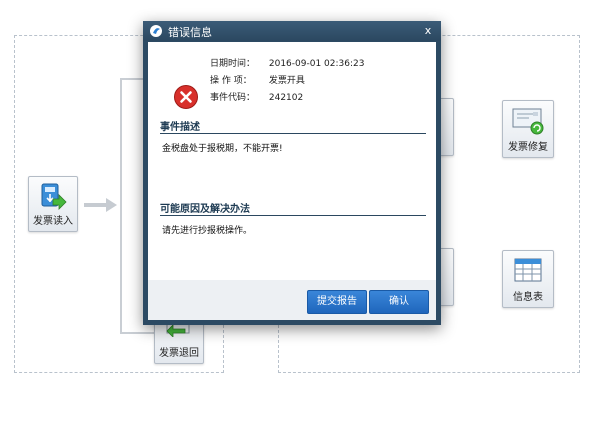  What do you see at coordinates (293, 208) in the screenshot?
I see `solution-heading: 可能原因及解决办法` at bounding box center [293, 208].